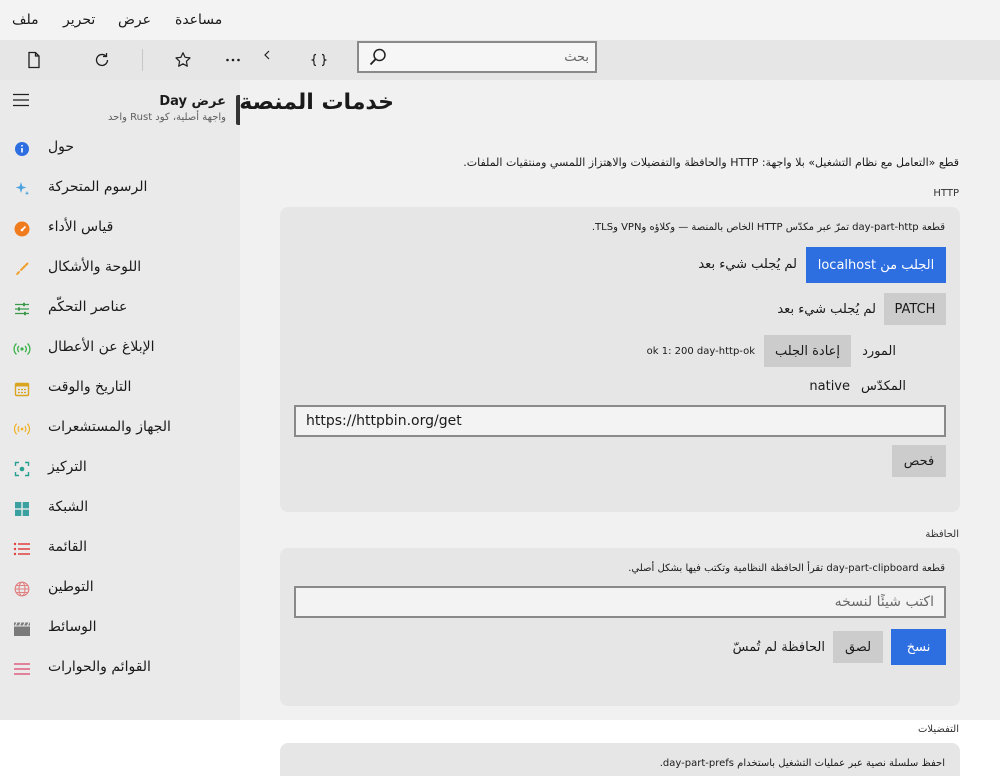 This screenshot has height=776, width=1000. I want to click on sidebar-item: الجهاز والمستشعرات, so click(120, 429).